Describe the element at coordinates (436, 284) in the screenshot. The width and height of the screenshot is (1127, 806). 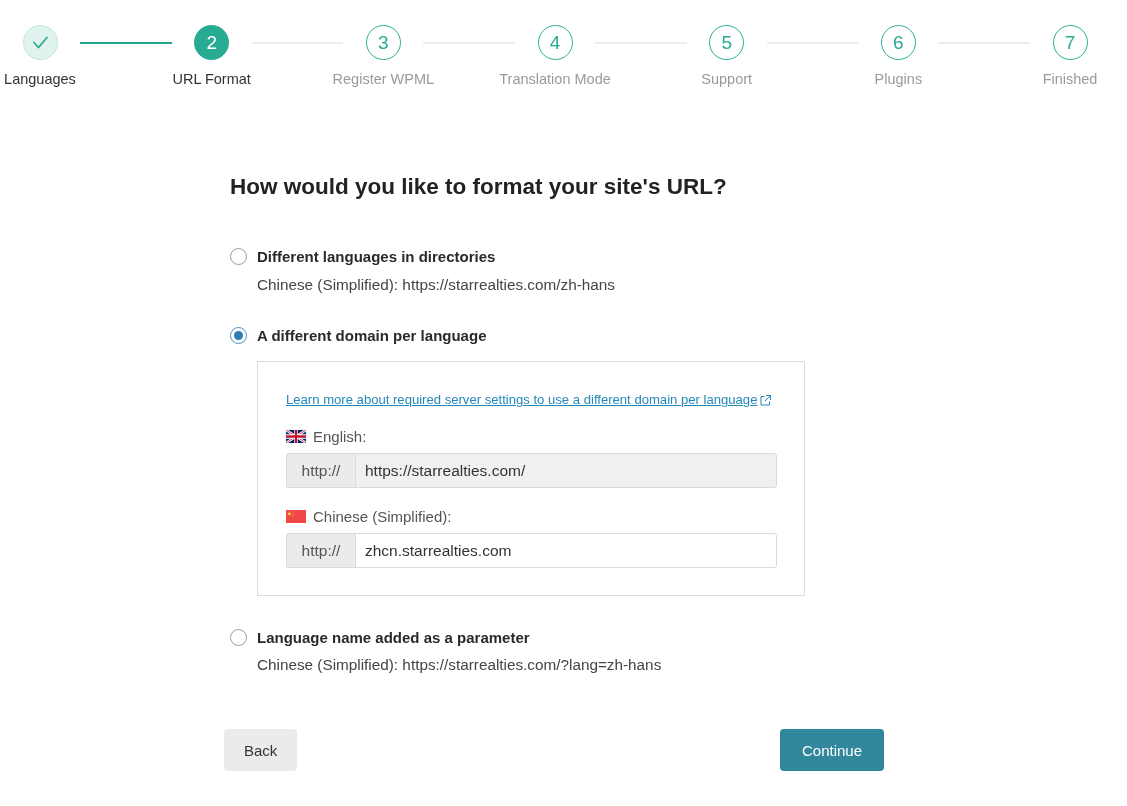
I see `url-example: Chinese (Simplified): https://starrealties.com/zh-hans` at that location.